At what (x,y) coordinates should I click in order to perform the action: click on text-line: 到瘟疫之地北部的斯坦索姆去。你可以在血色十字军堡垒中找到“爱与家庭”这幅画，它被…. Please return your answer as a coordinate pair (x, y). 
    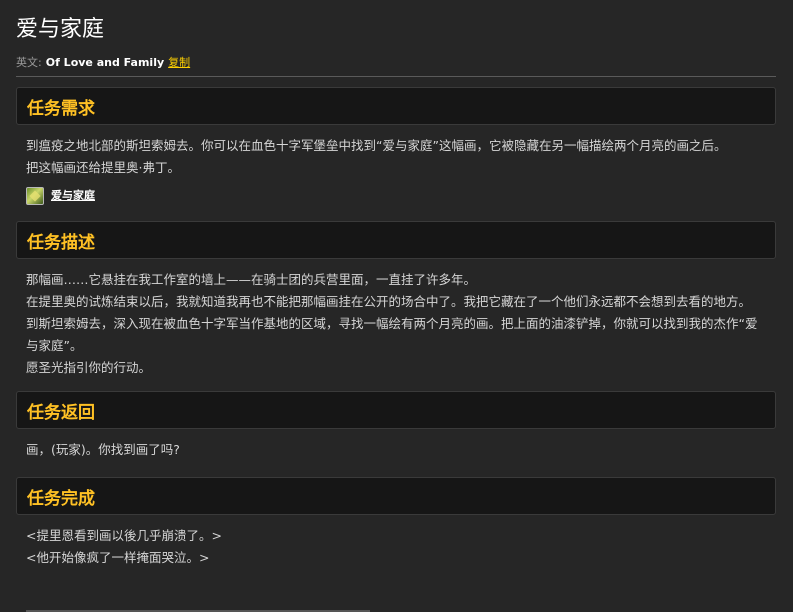
    Looking at the image, I should click on (376, 145).